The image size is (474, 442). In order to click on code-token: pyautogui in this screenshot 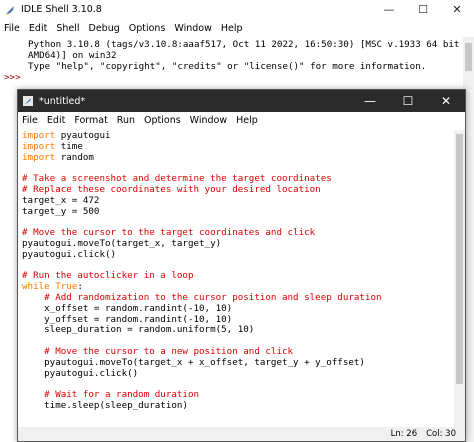, I will do `click(83, 135)`.